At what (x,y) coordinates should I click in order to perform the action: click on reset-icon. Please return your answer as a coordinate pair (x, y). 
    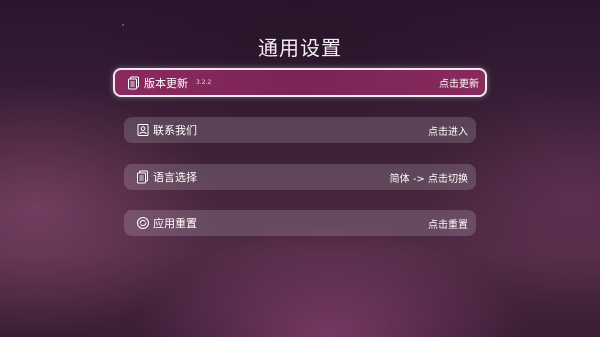
    Looking at the image, I should click on (143, 223).